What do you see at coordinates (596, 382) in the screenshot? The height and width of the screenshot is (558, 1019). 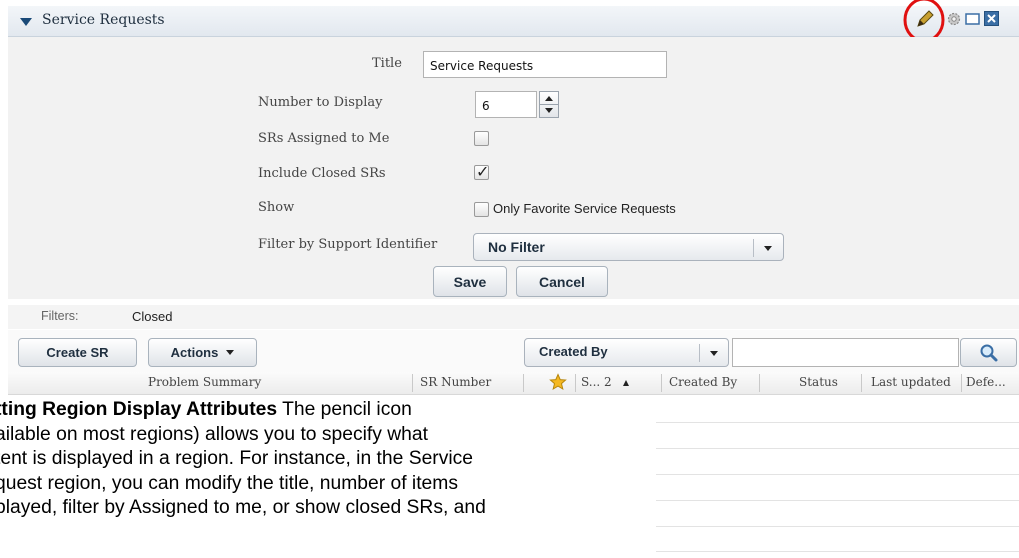 I see `col-sort: S... 2` at bounding box center [596, 382].